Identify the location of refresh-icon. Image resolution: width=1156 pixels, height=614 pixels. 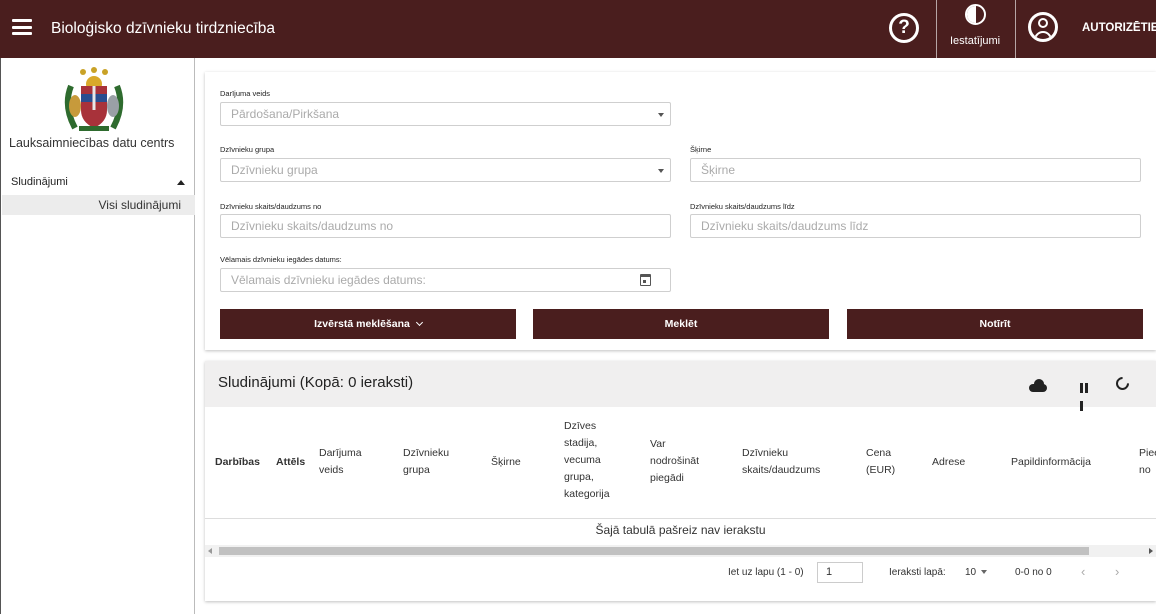
(1122, 383).